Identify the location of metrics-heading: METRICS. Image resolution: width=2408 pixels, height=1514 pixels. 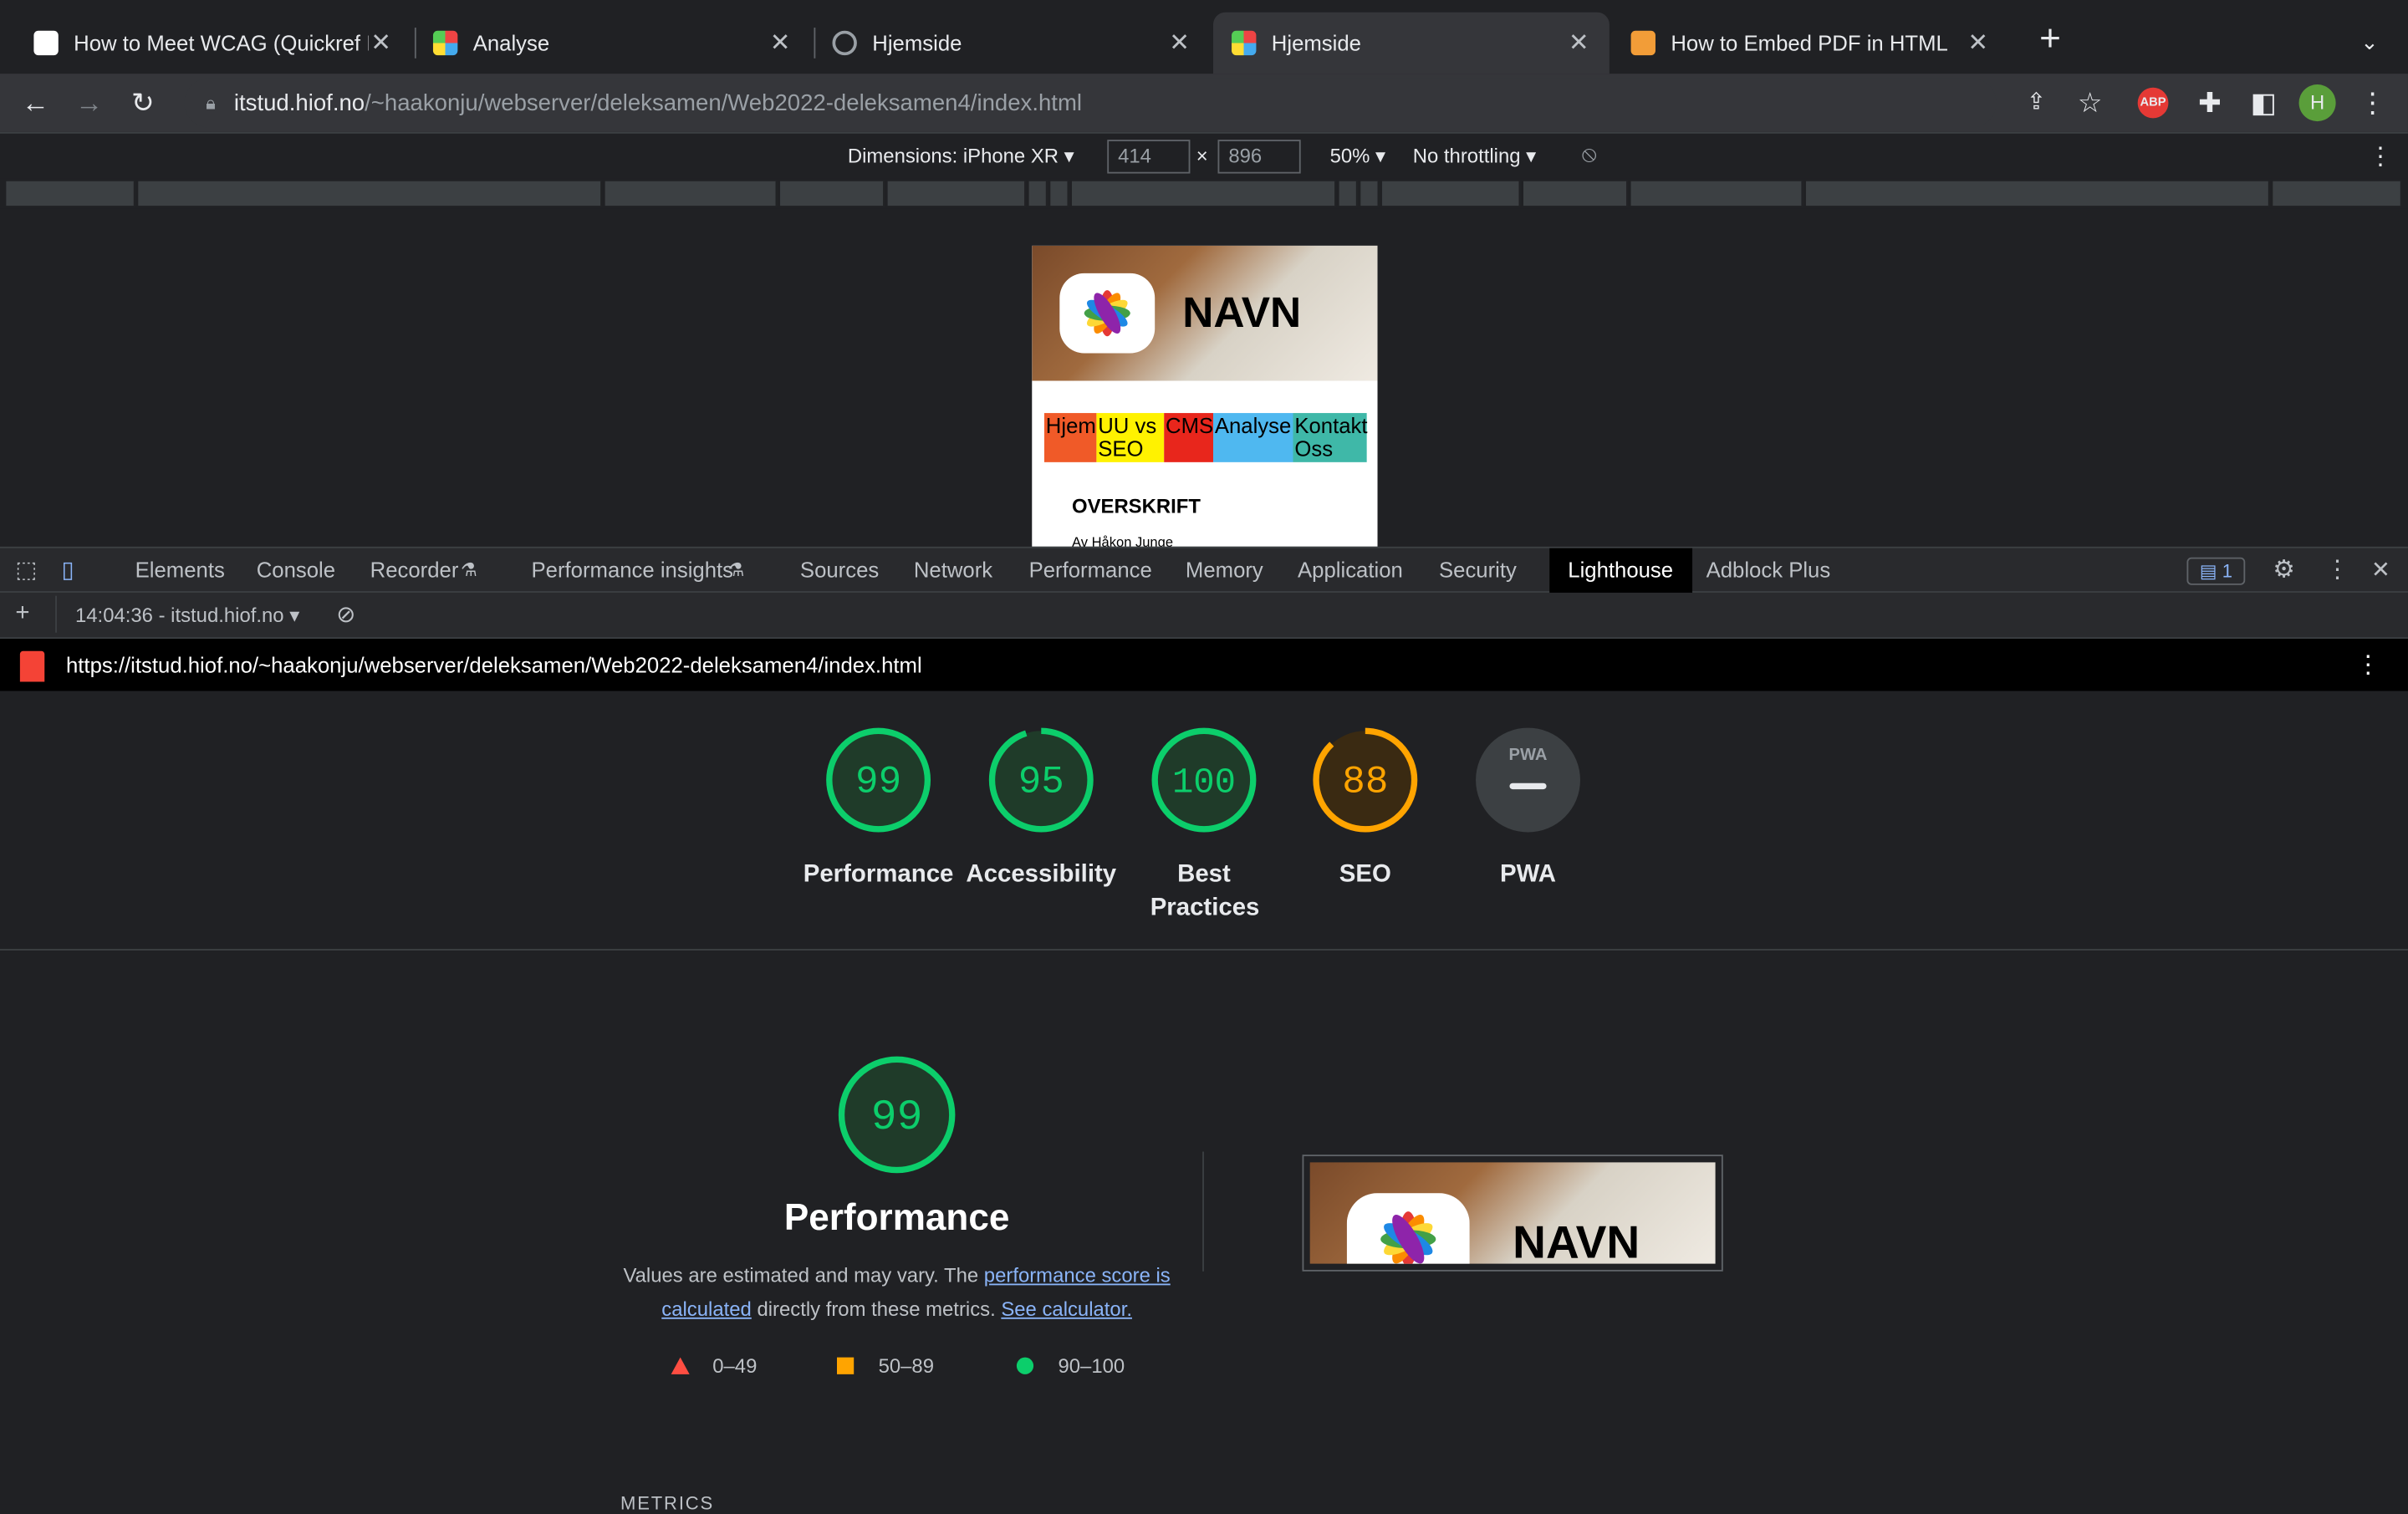
(667, 1503).